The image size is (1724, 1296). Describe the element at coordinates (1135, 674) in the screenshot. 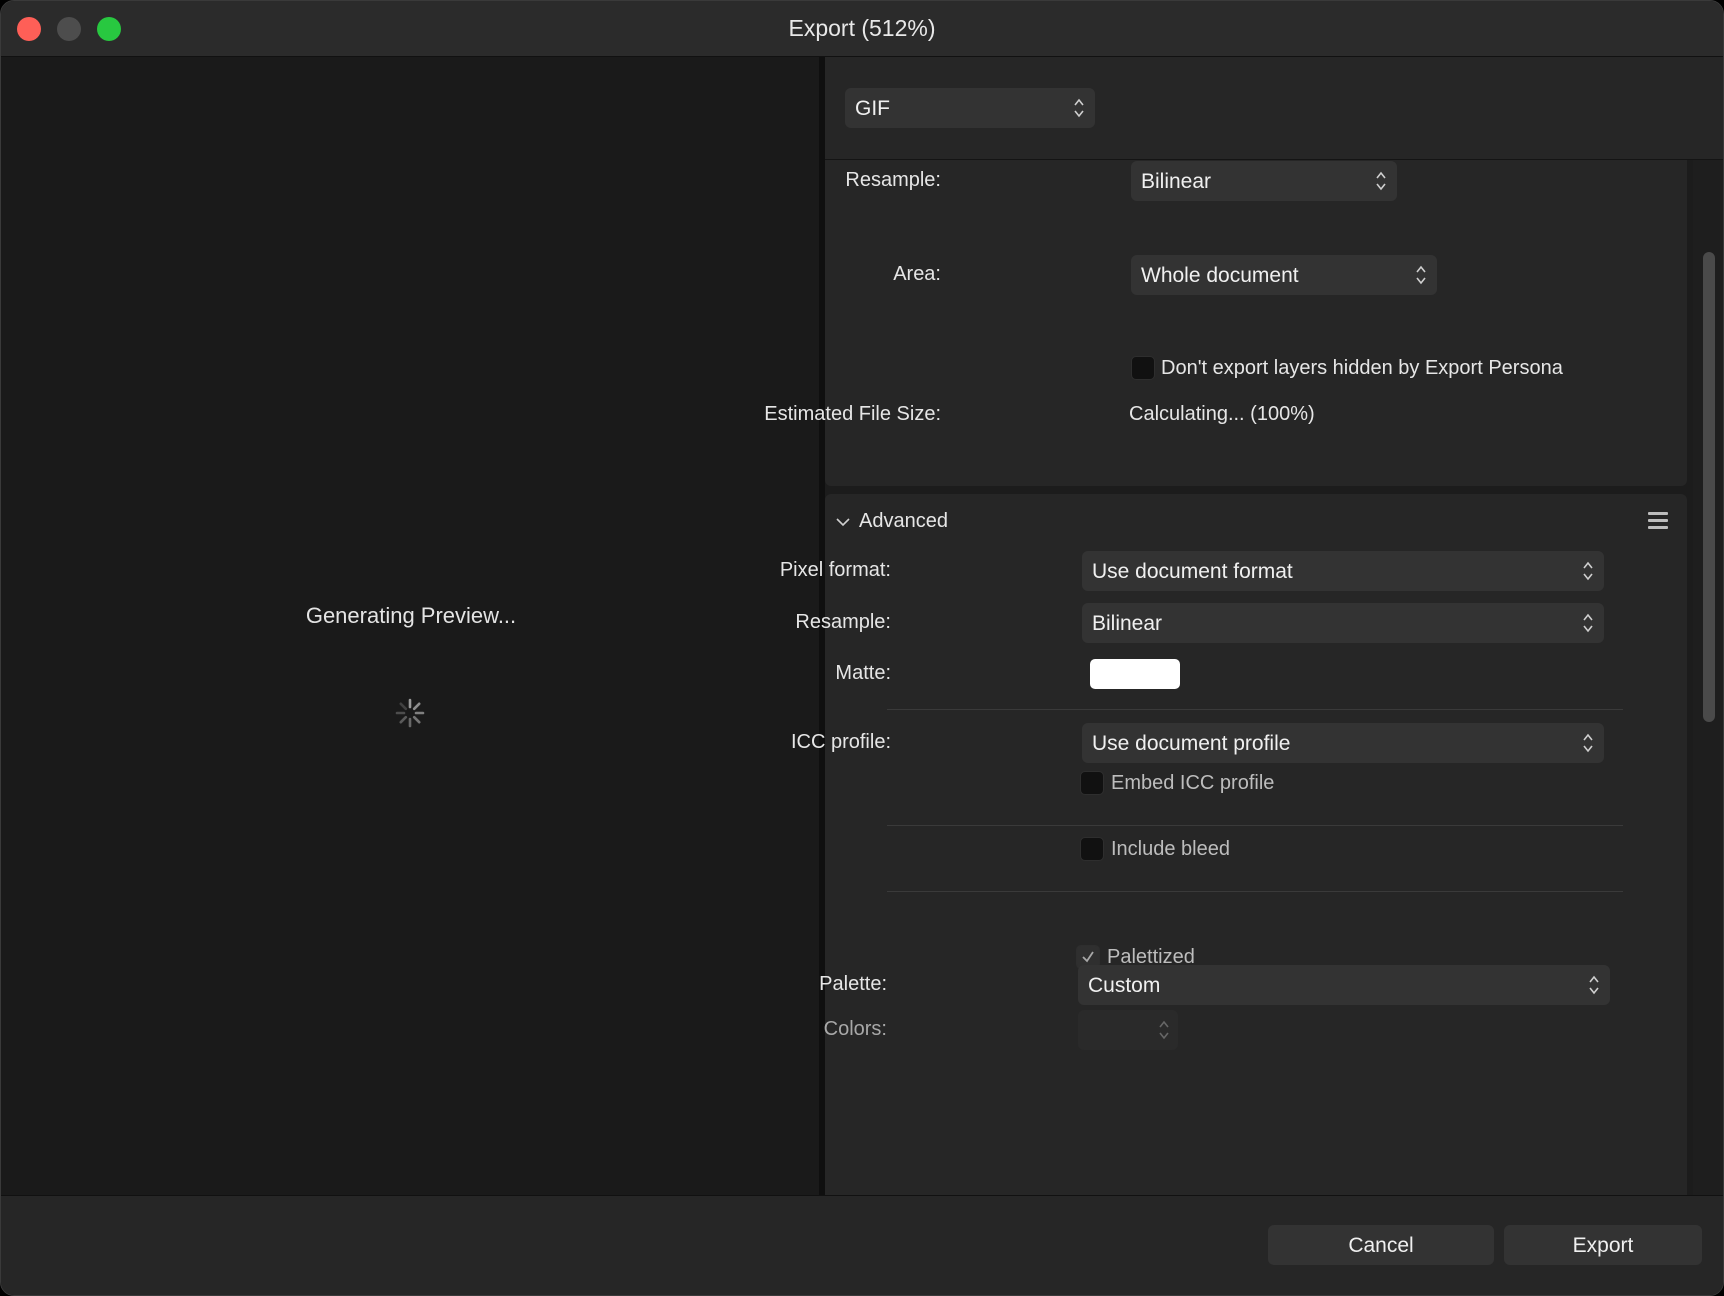

I see `matte-color-swatch` at that location.